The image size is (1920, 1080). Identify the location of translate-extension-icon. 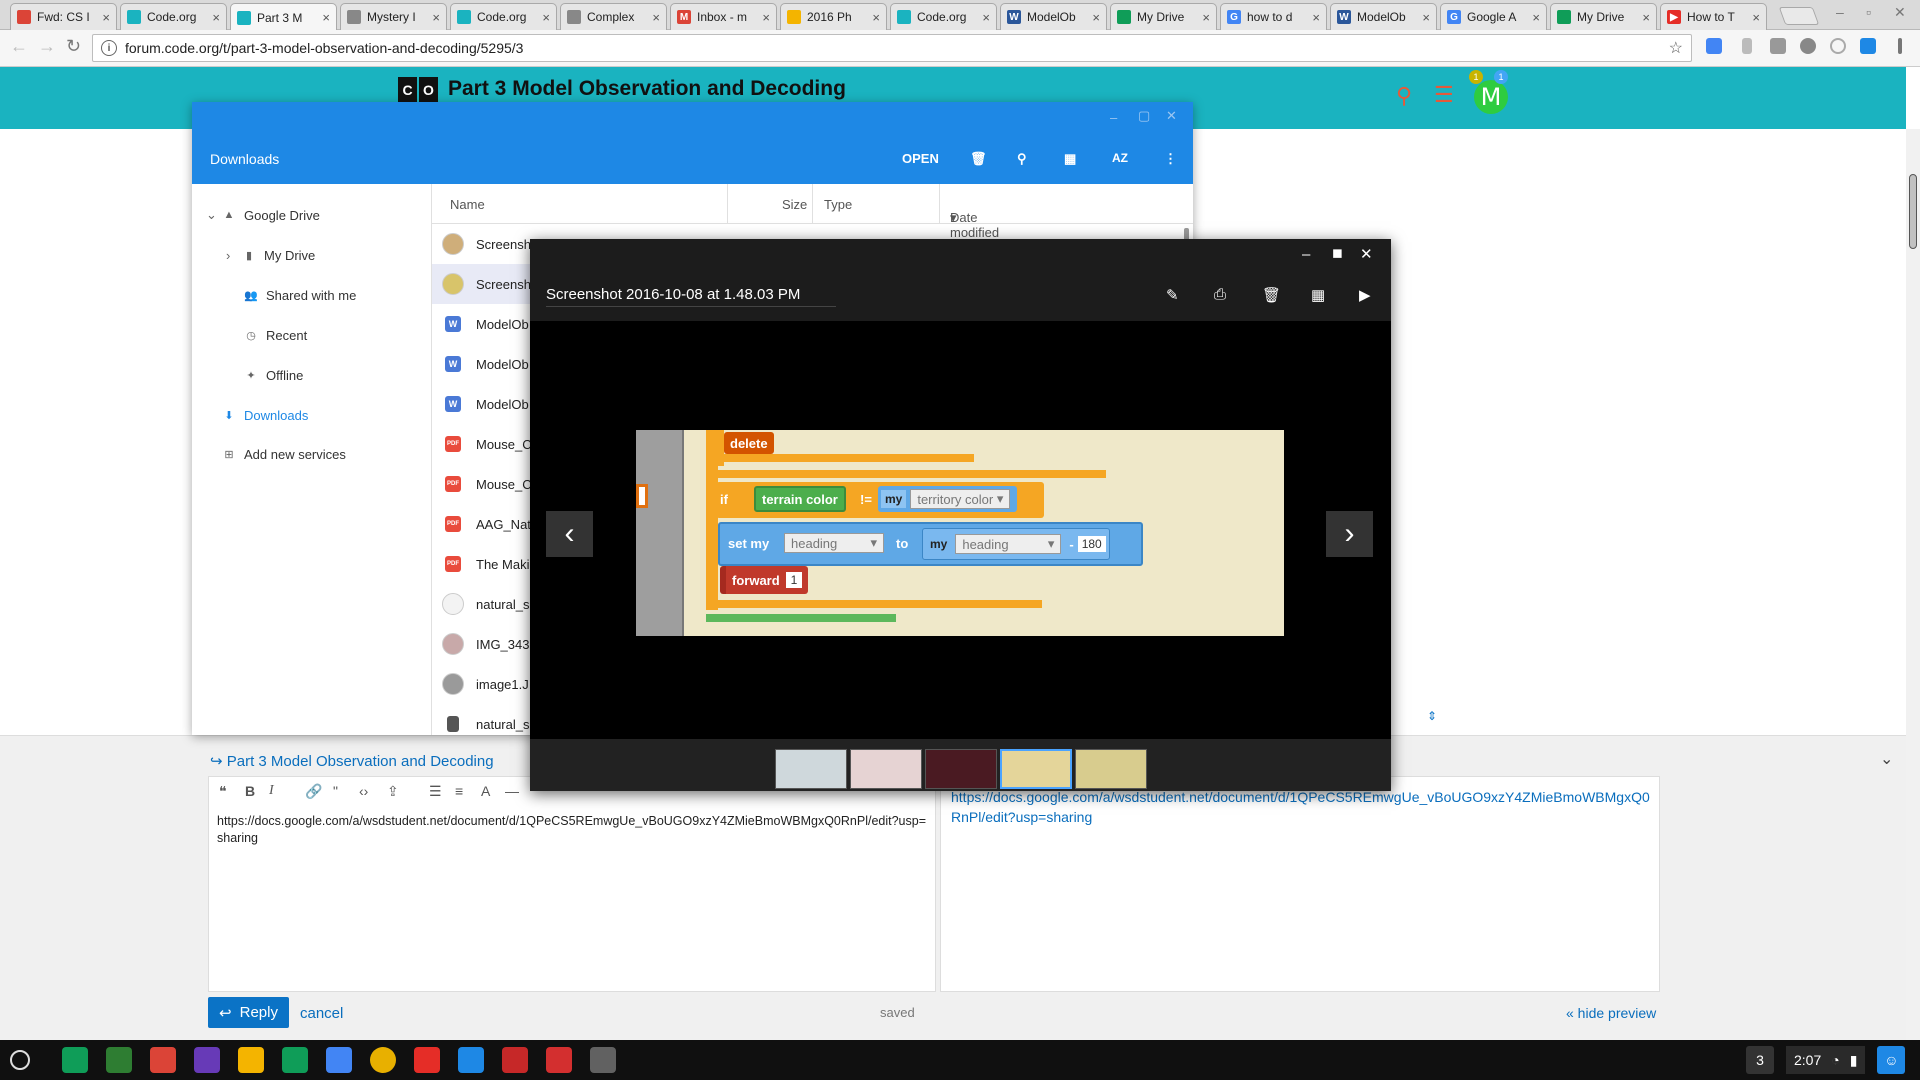
(1714, 46).